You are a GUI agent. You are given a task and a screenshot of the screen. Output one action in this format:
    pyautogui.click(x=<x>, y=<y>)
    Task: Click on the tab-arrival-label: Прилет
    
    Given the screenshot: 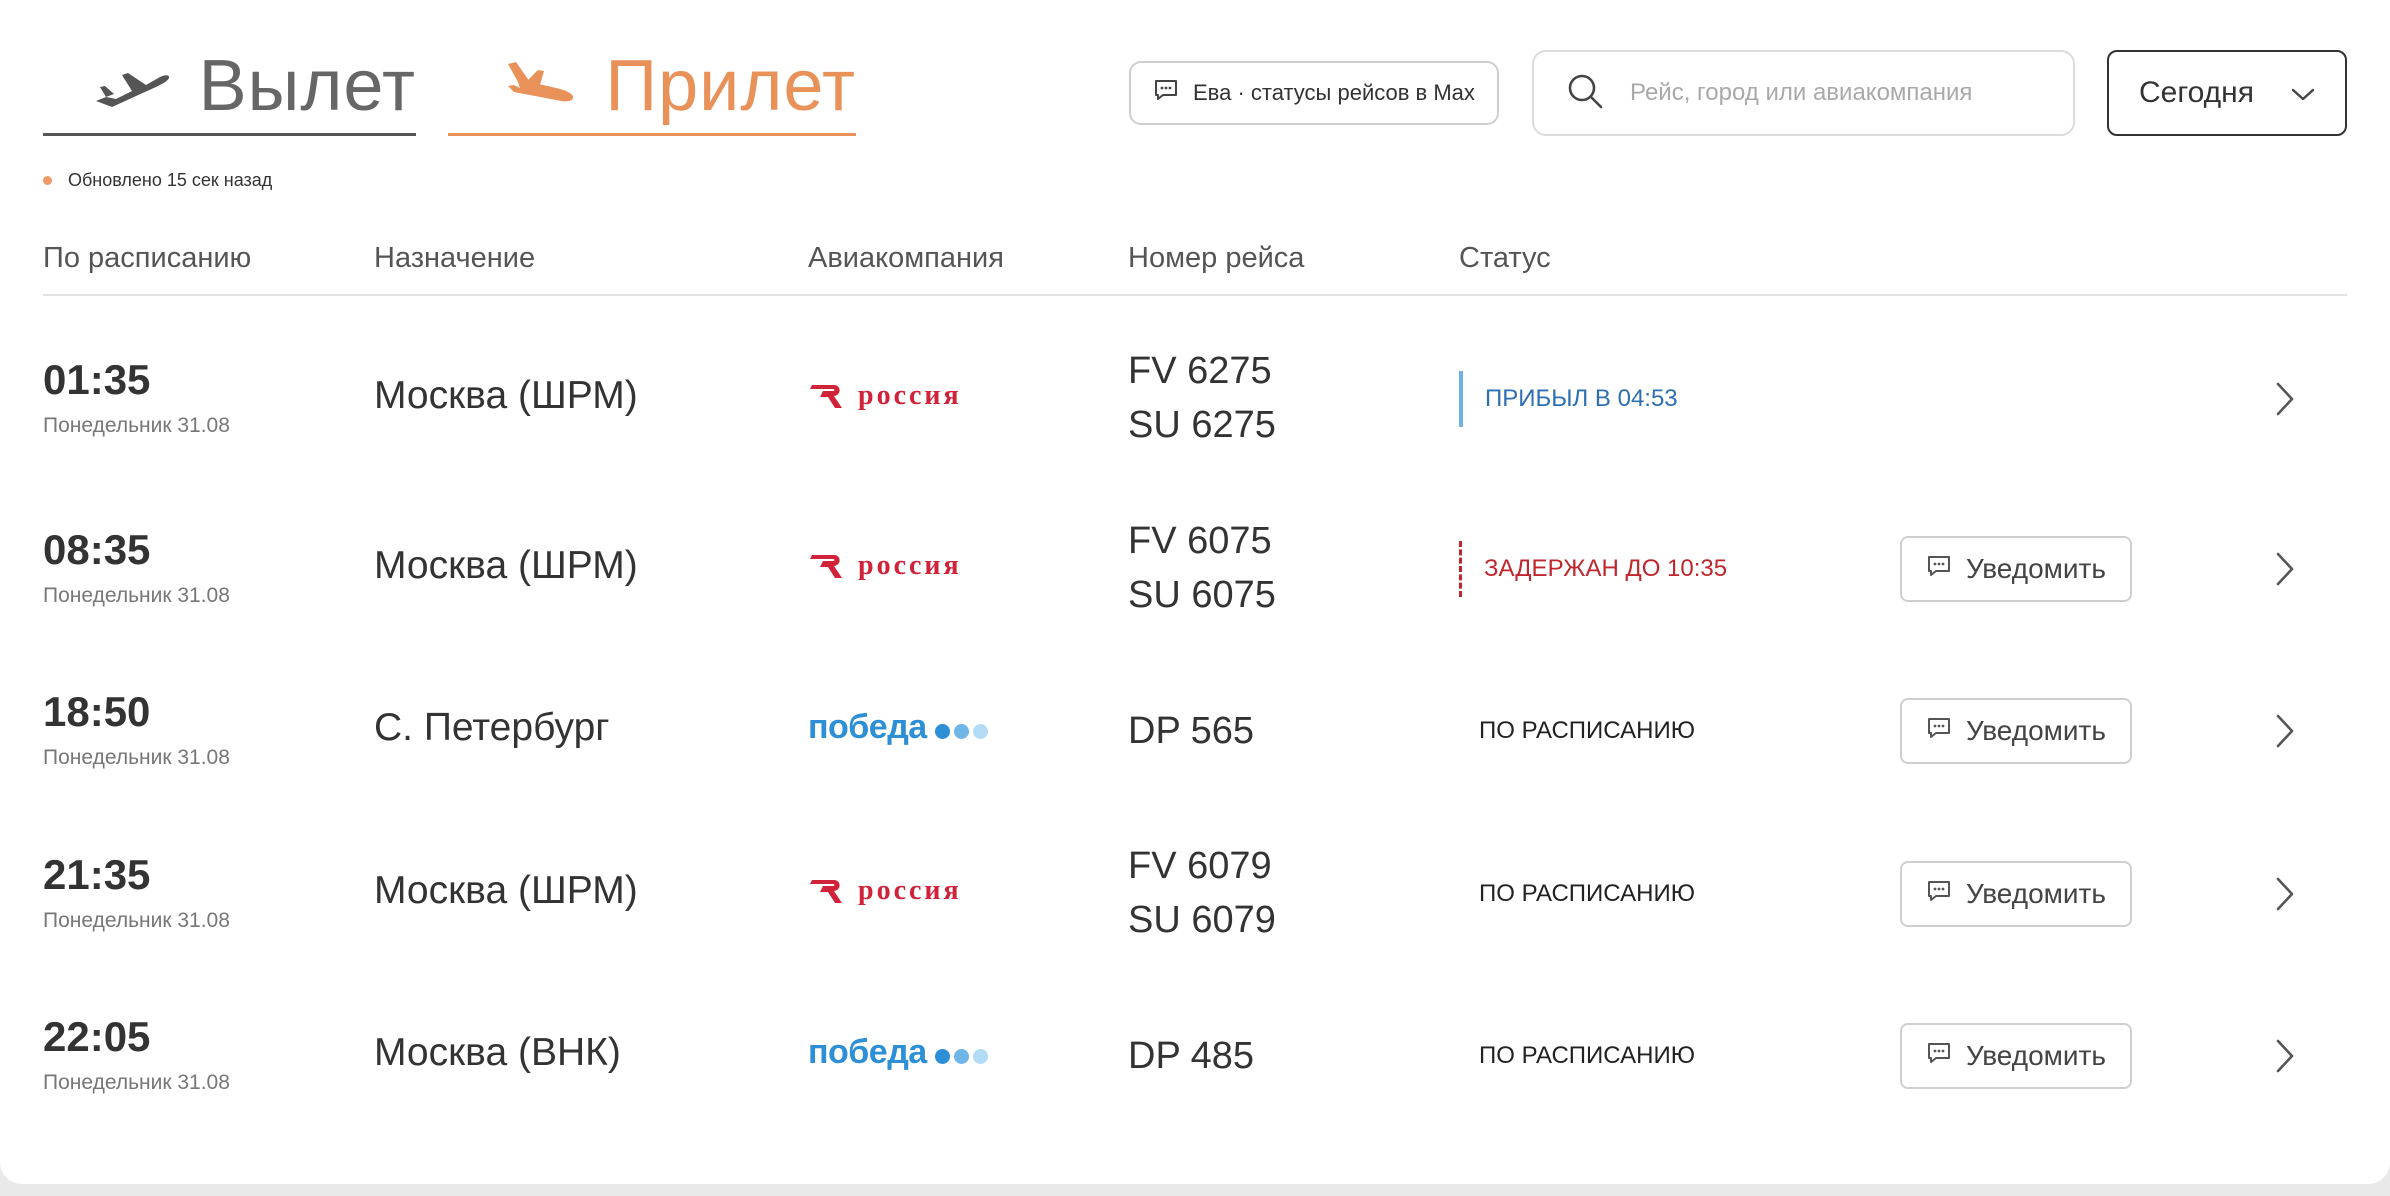 What is the action you would take?
    pyautogui.click(x=730, y=85)
    